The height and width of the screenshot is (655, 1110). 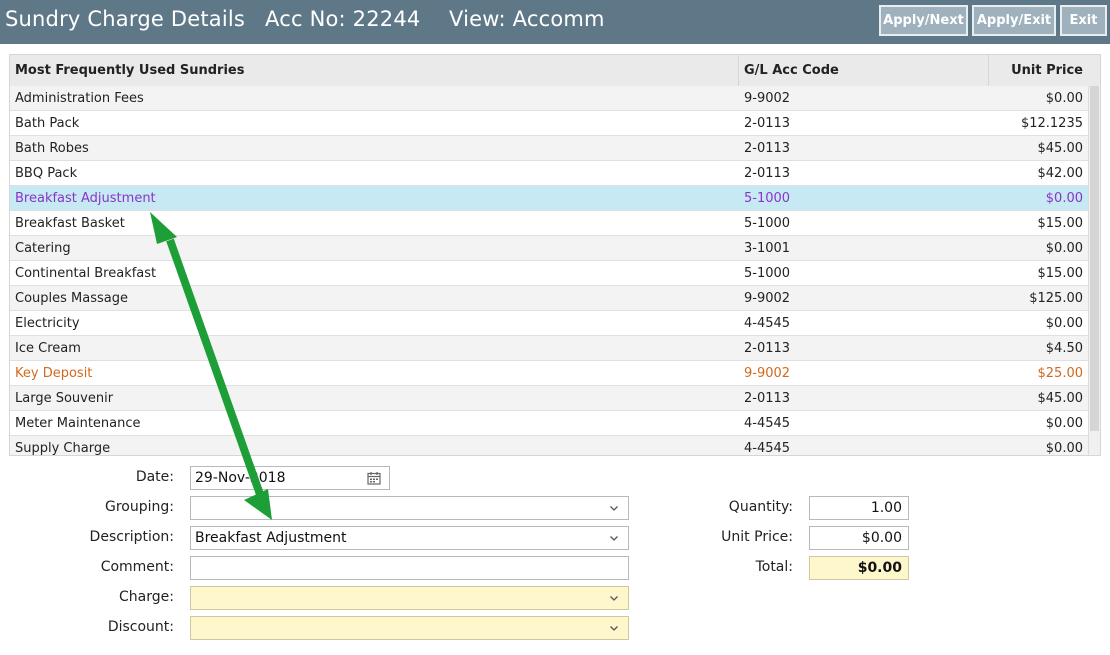 What do you see at coordinates (1039, 70) in the screenshot?
I see `column-header-unit-price: Unit Price` at bounding box center [1039, 70].